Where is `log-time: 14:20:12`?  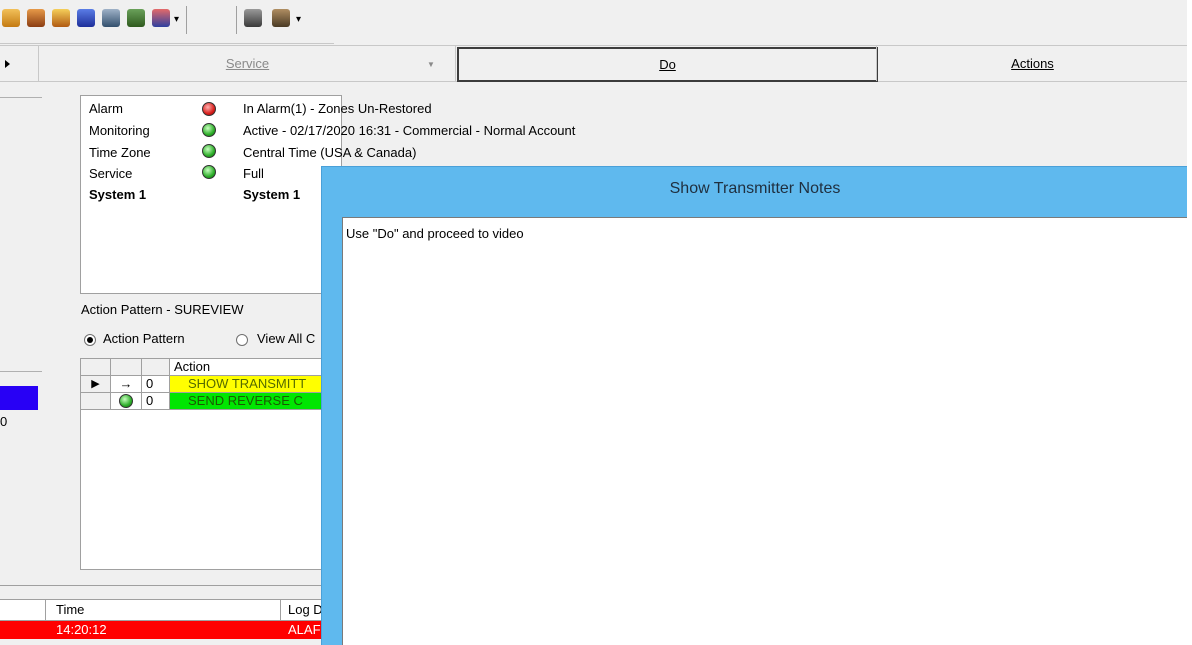 log-time: 14:20:12 is located at coordinates (81, 629).